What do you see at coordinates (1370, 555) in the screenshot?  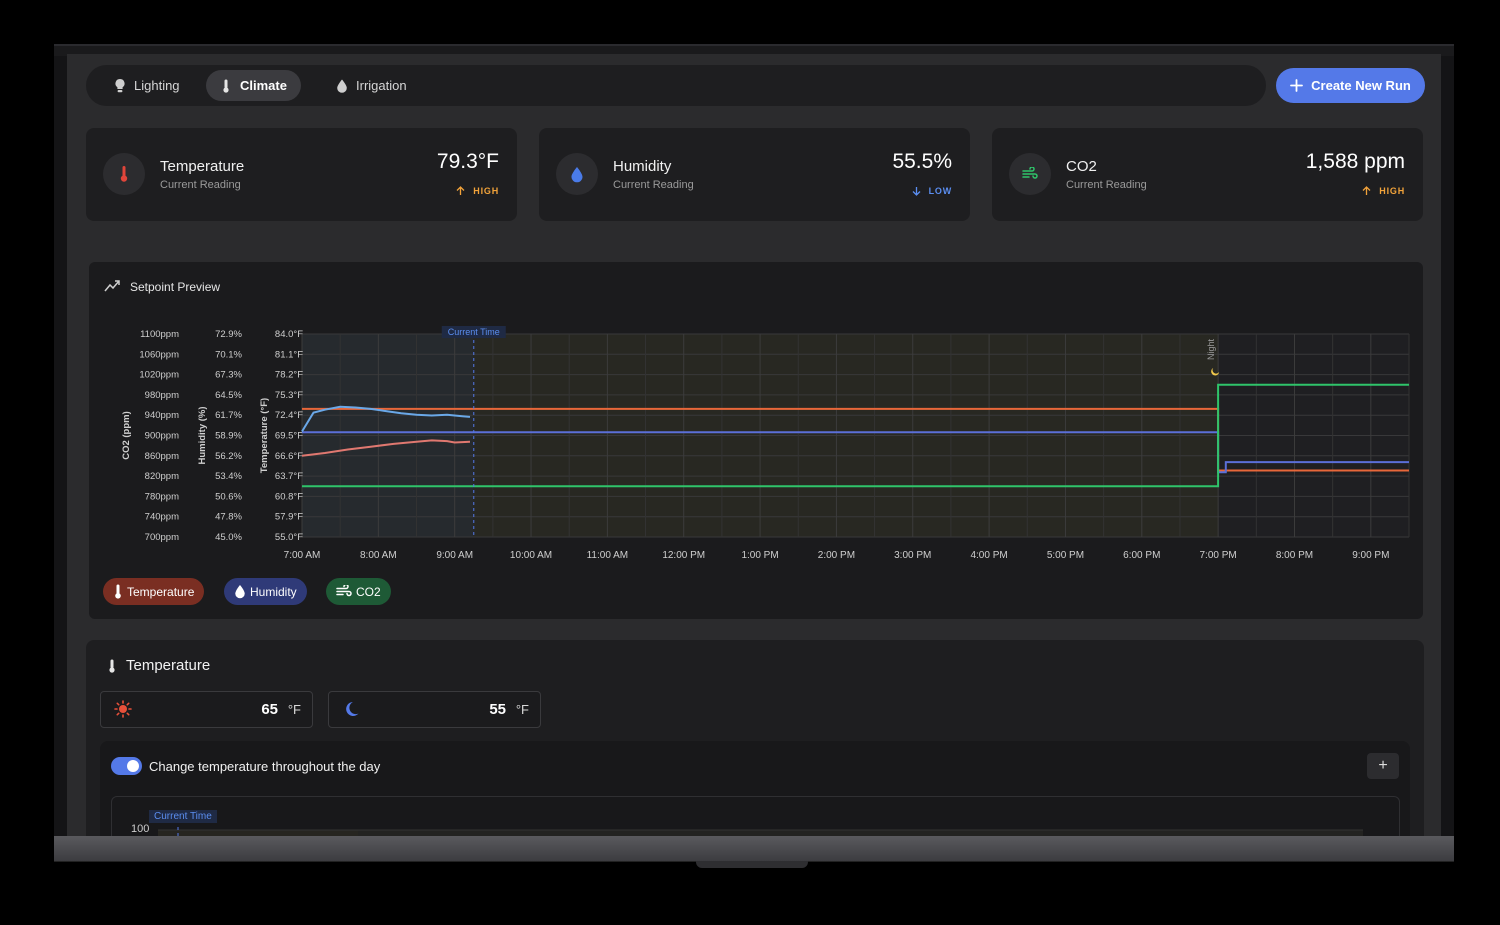 I see `x-tick-label: 9:00 PM` at bounding box center [1370, 555].